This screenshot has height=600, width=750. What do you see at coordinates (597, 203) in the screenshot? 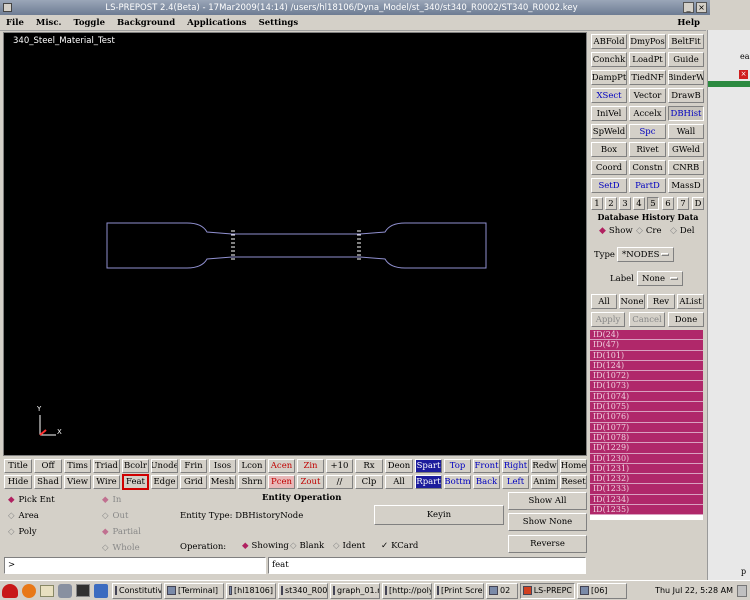
I see `page-tab-1: 1` at bounding box center [597, 203].